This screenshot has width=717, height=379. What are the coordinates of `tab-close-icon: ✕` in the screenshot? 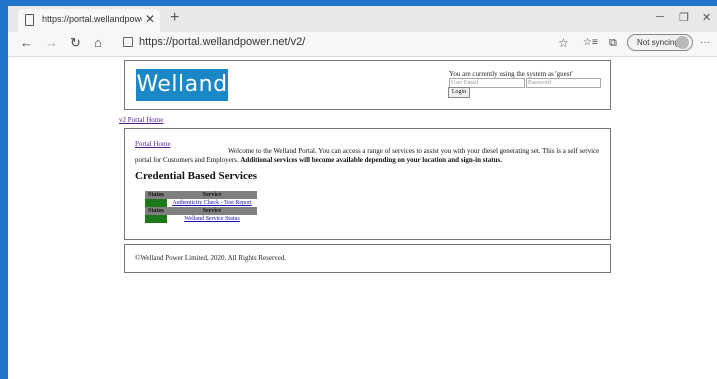 It's located at (150, 19).